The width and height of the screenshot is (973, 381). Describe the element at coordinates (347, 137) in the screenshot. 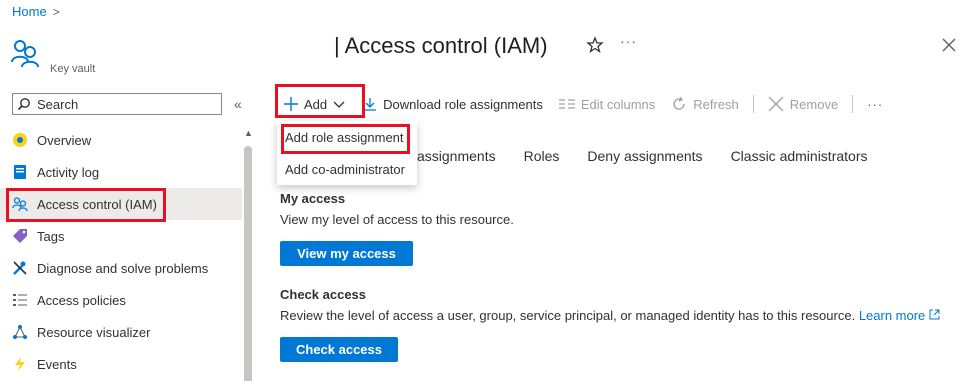

I see `menu-item-add-role-assignment: Add role assignment` at that location.